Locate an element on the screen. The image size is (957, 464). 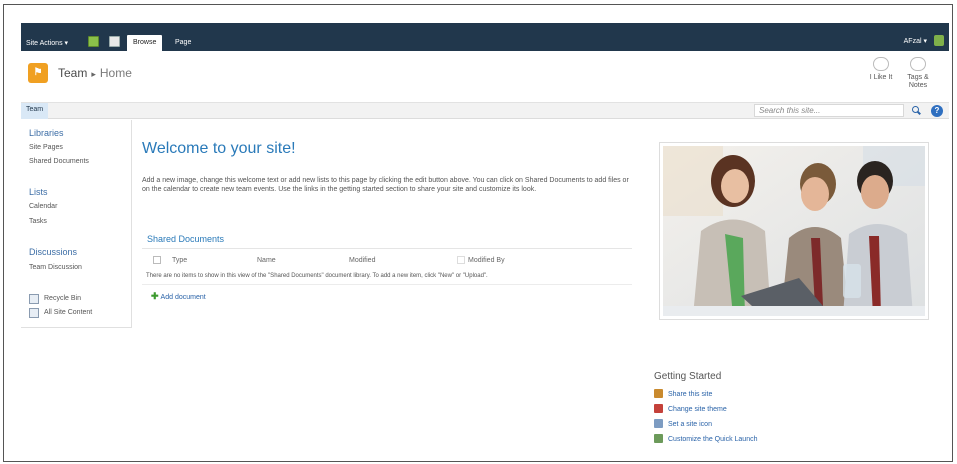
search-icon is located at coordinates (916, 111).